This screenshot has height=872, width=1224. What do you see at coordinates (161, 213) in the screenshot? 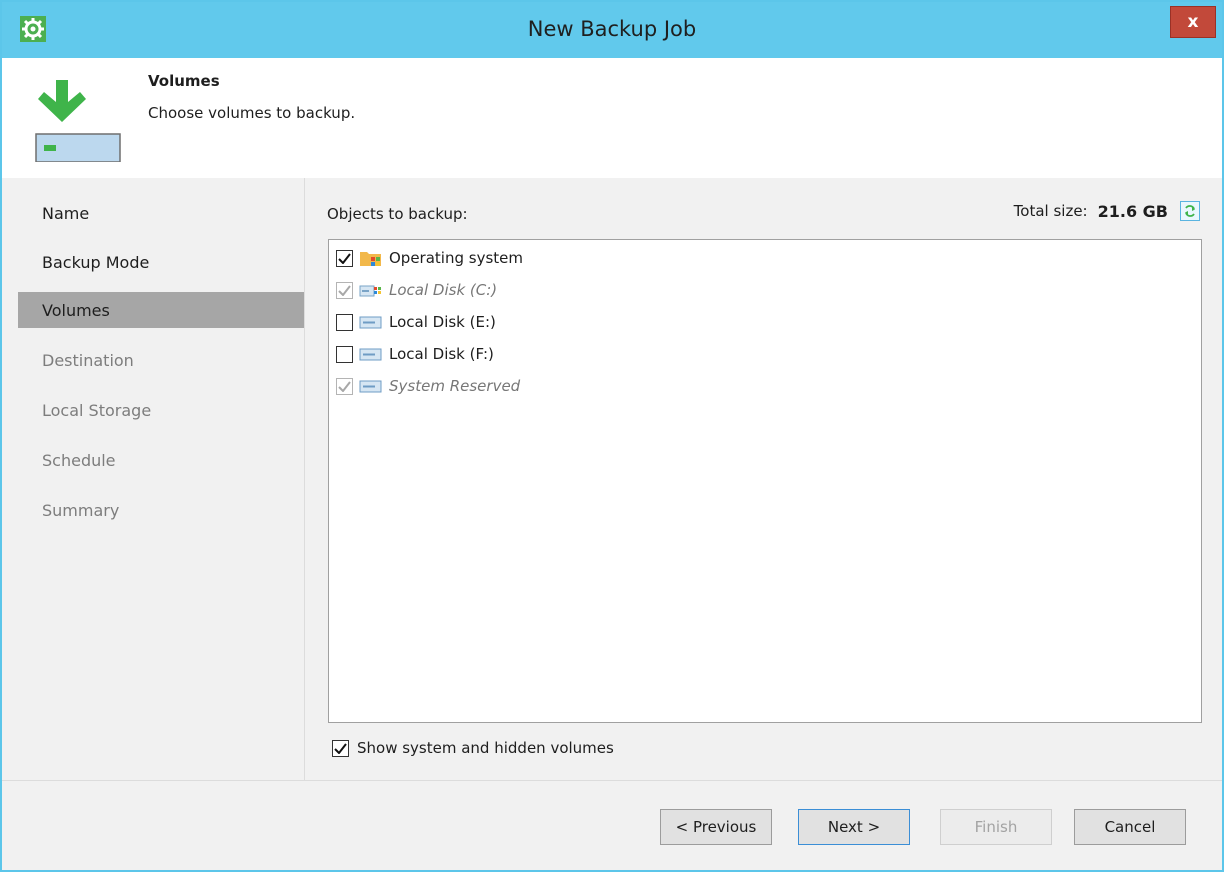
I see `sidebar-item-name: Name` at bounding box center [161, 213].